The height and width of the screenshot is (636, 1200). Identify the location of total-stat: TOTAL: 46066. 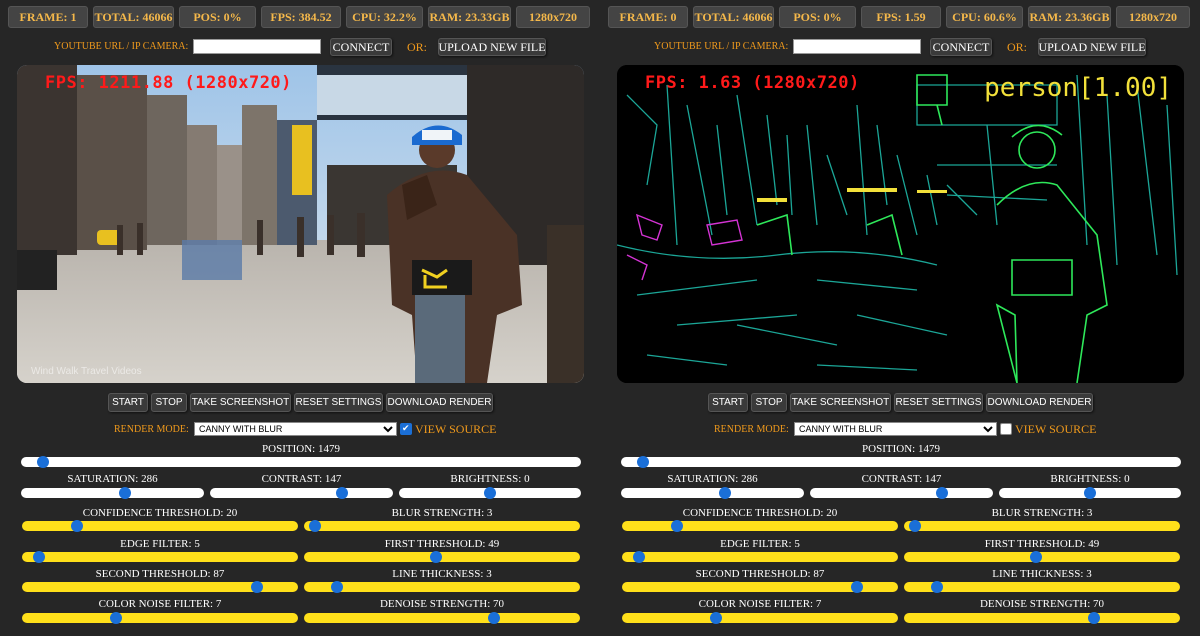
(133, 17).